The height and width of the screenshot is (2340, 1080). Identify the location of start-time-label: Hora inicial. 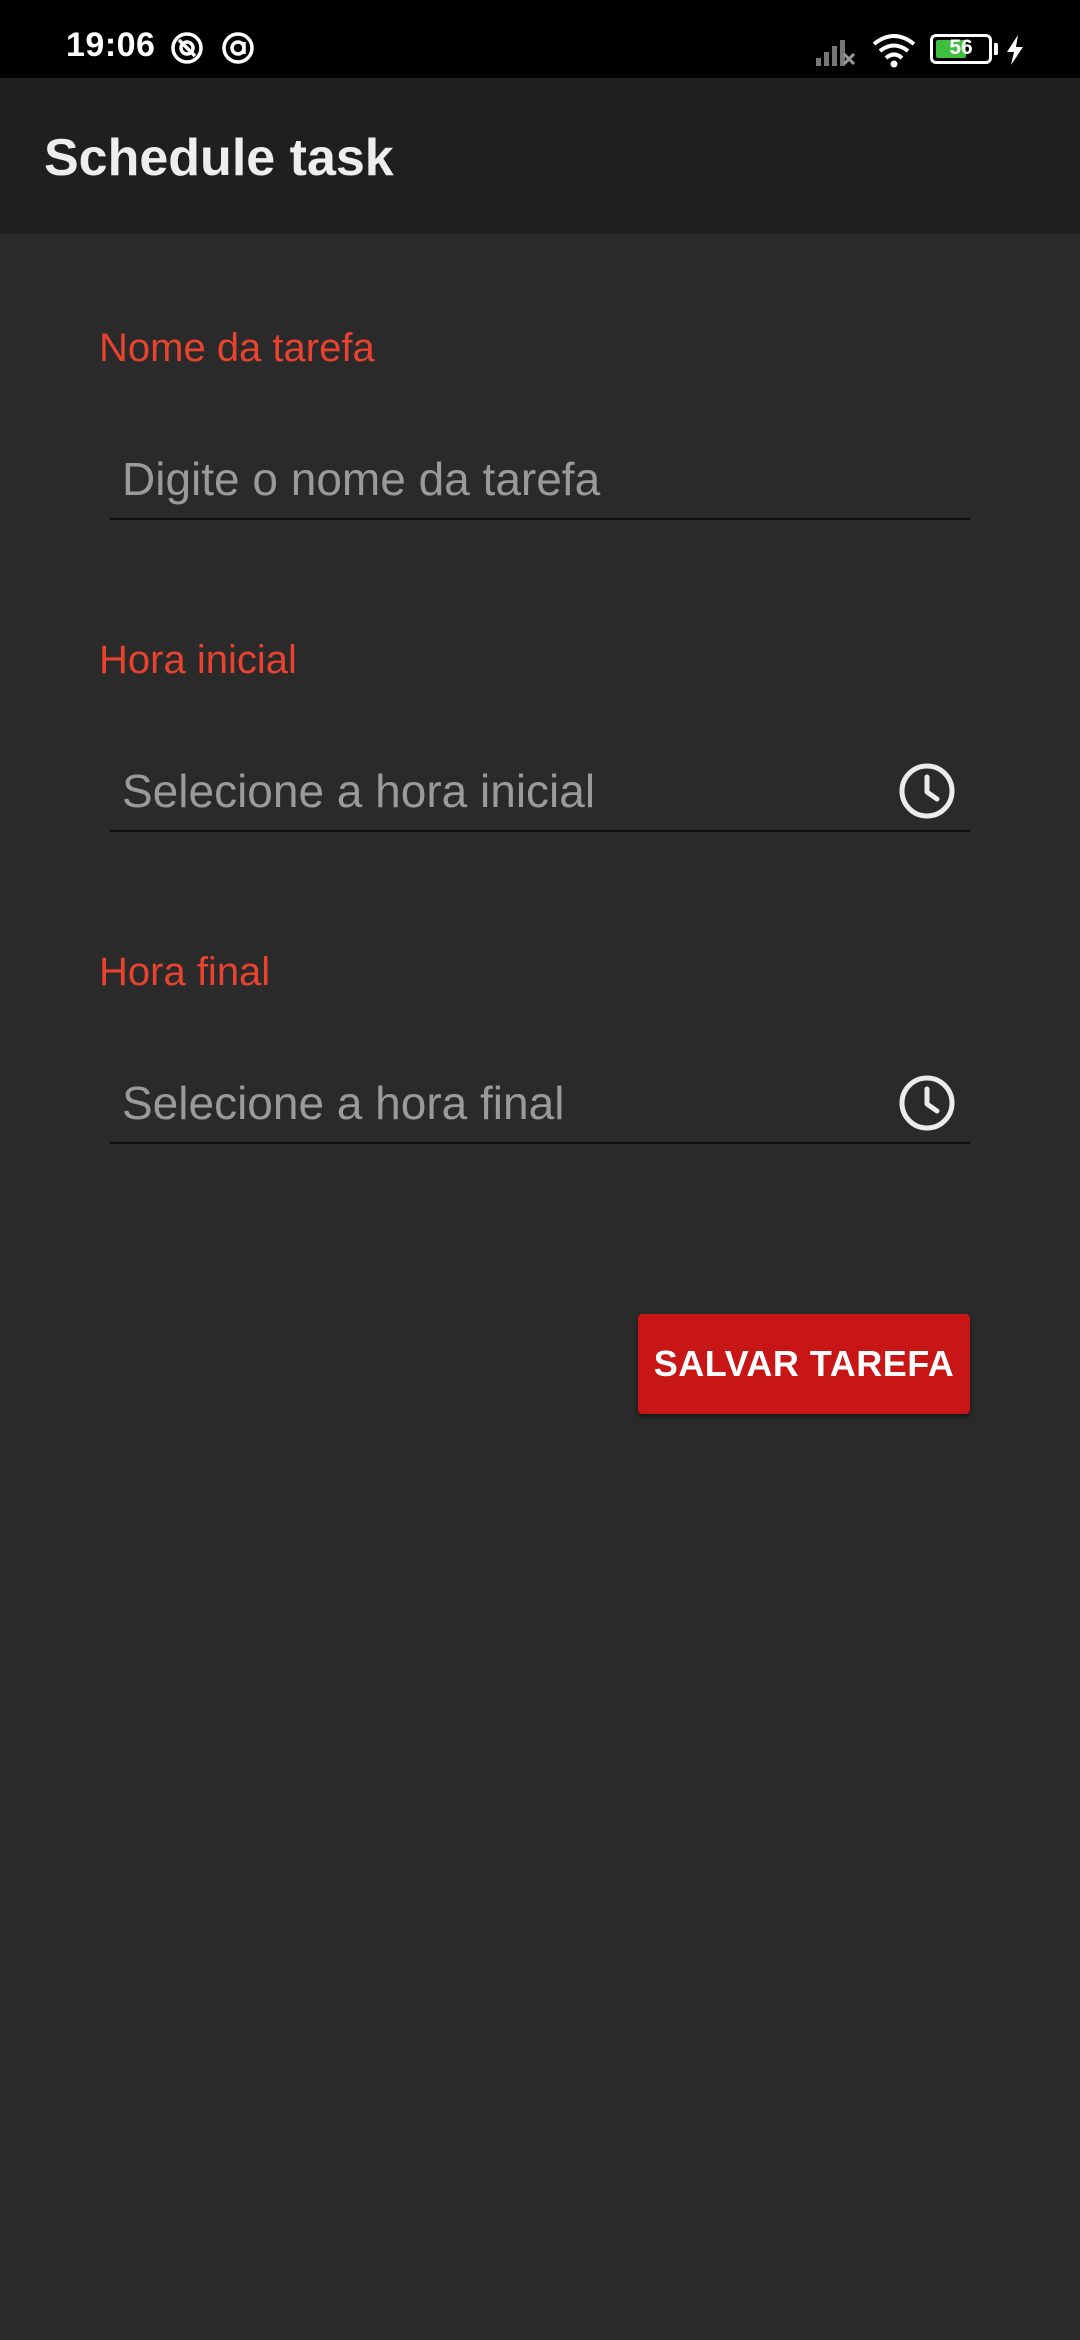
(198, 660).